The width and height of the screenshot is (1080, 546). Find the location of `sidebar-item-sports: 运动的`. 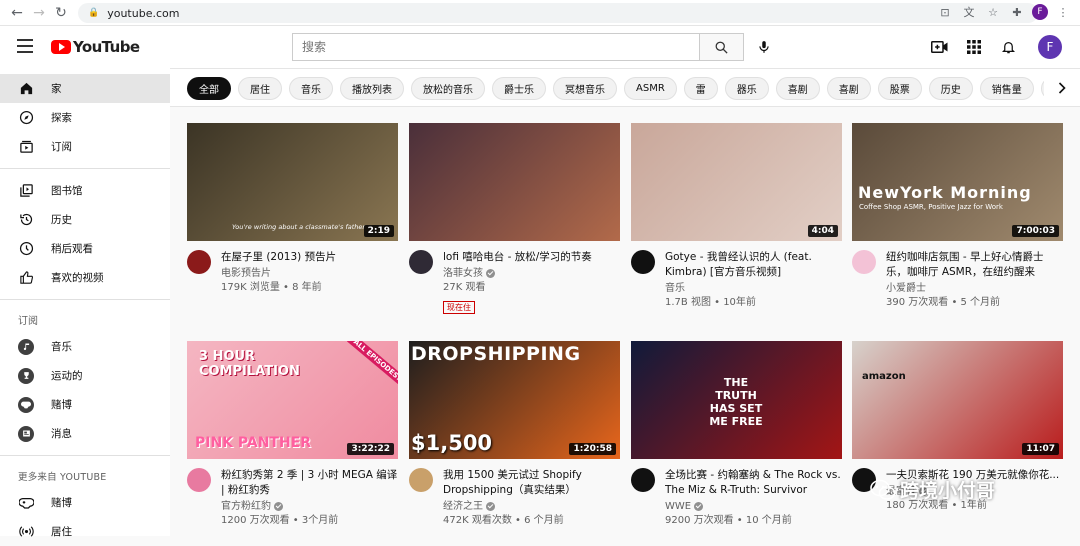

sidebar-item-sports: 运动的 is located at coordinates (85, 375).